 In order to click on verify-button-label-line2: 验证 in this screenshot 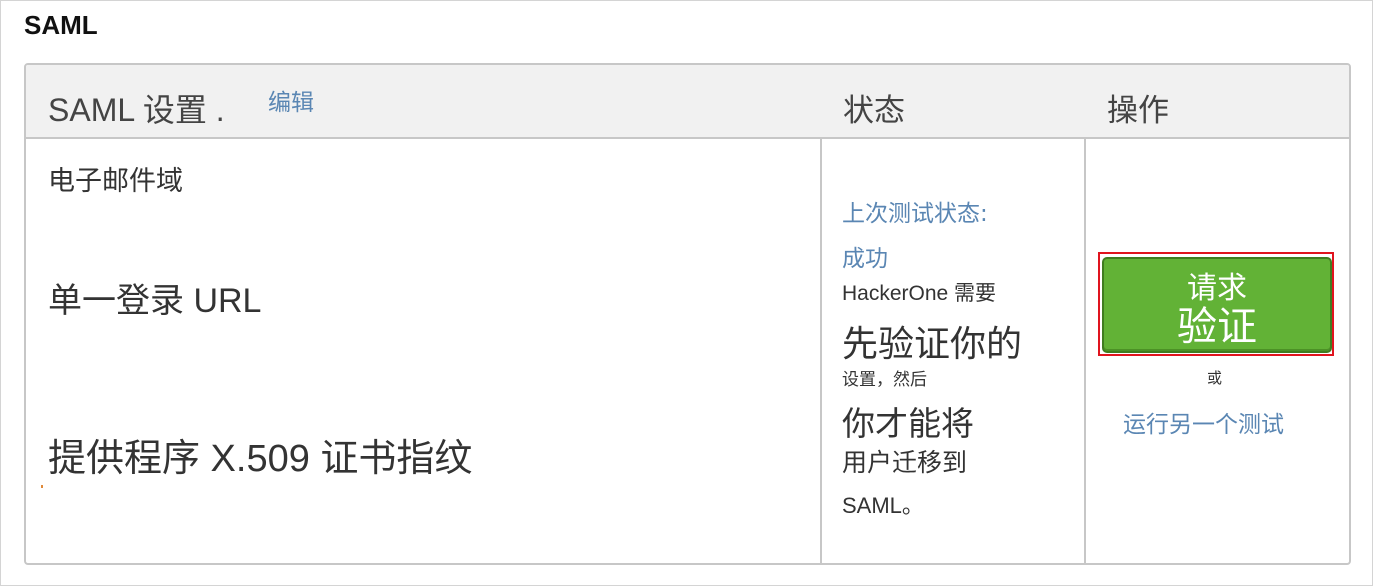, I will do `click(1217, 327)`.